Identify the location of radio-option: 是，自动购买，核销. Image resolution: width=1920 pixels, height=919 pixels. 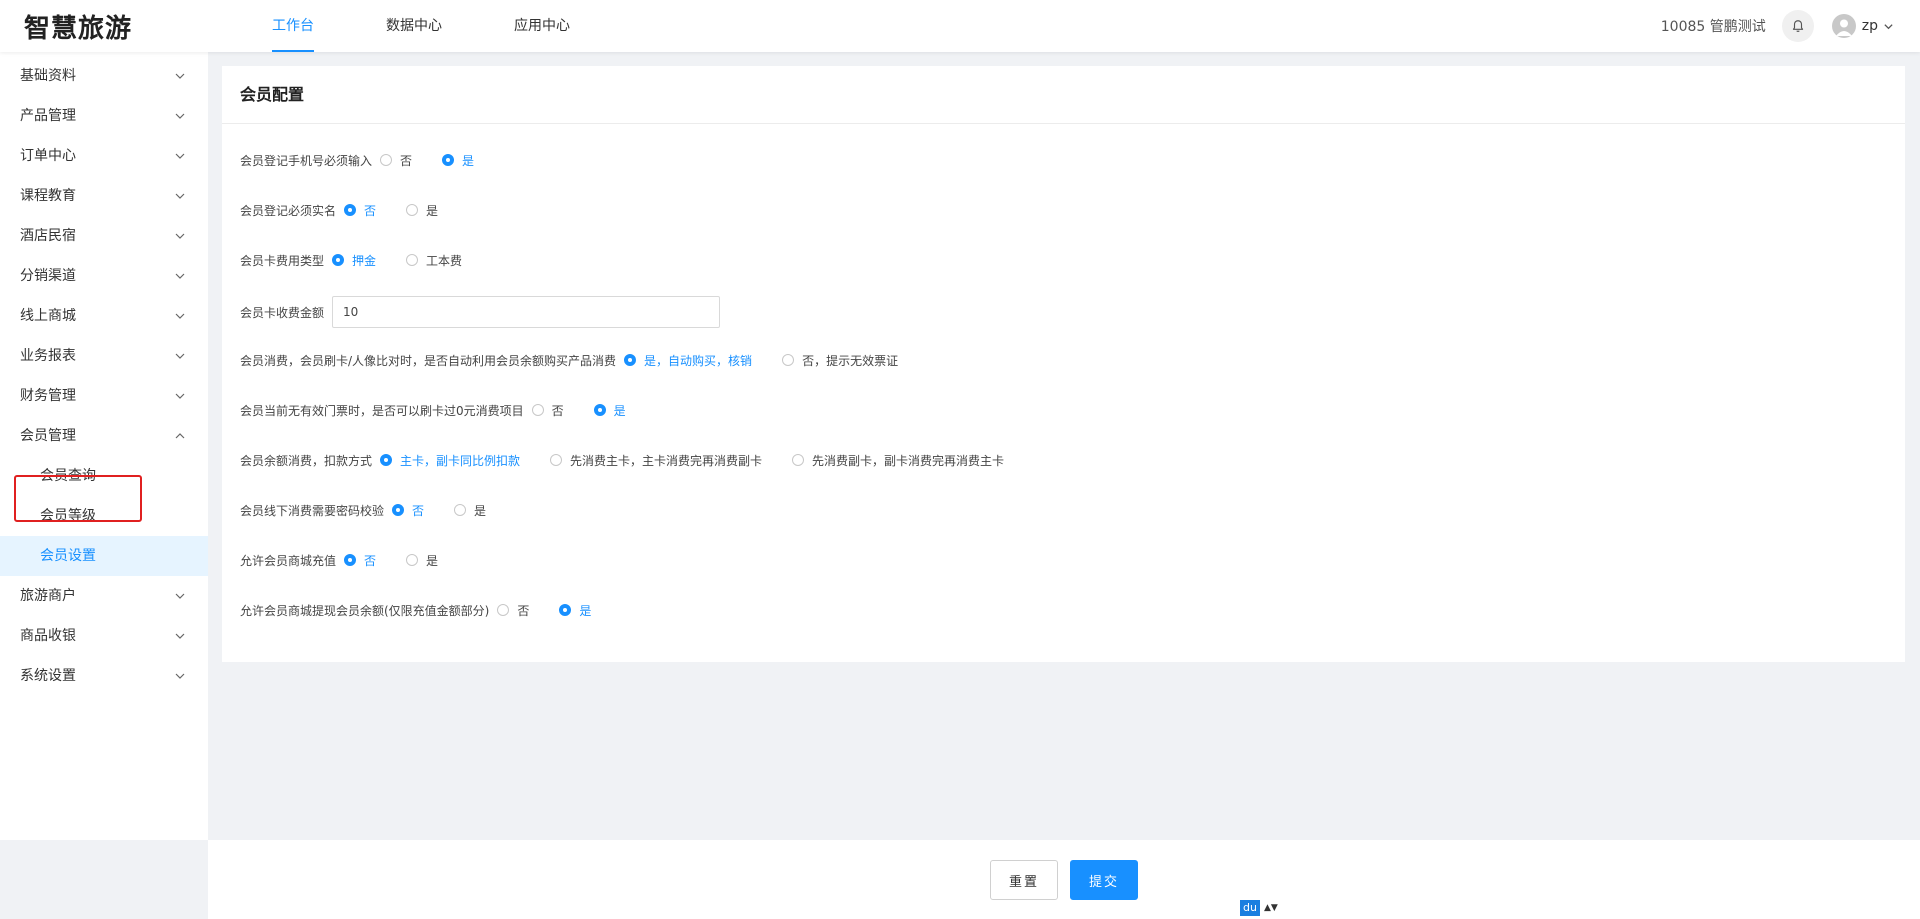
(688, 360).